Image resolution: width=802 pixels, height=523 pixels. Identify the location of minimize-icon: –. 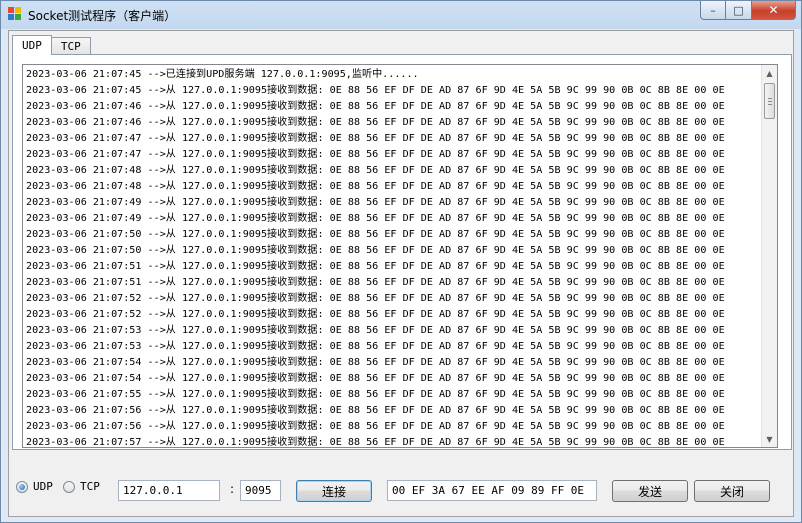
(713, 10).